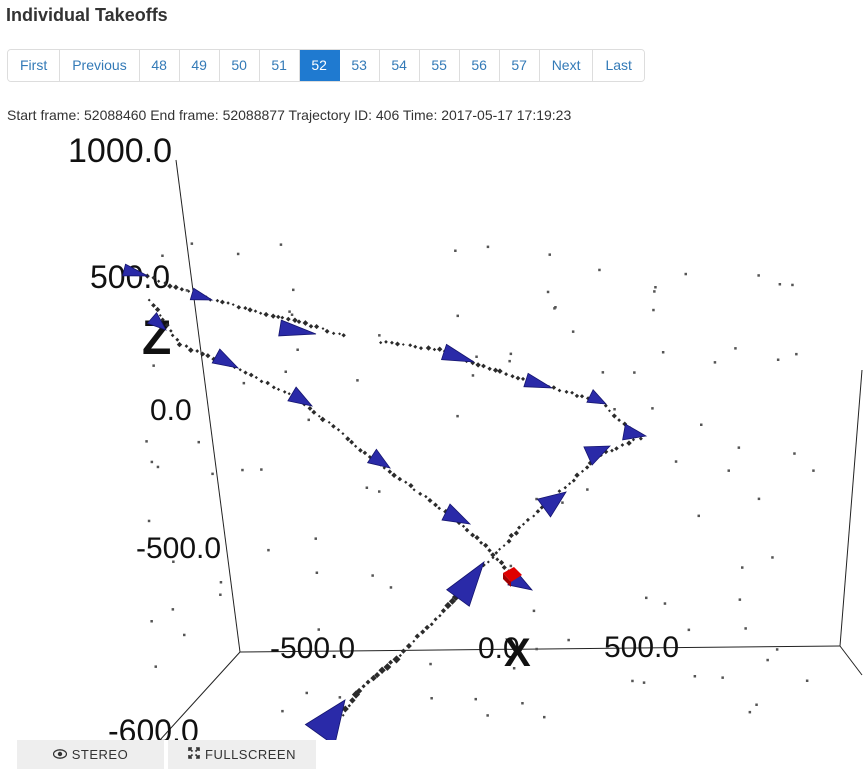  I want to click on page-link-48: 48, so click(159, 65).